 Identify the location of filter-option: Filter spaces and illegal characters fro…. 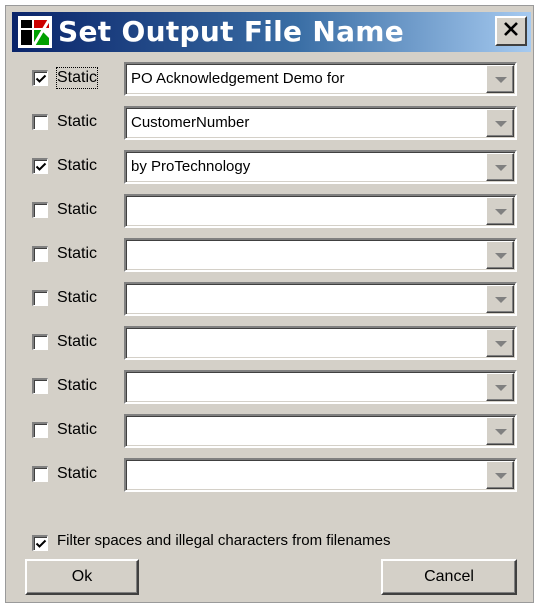
(270, 541).